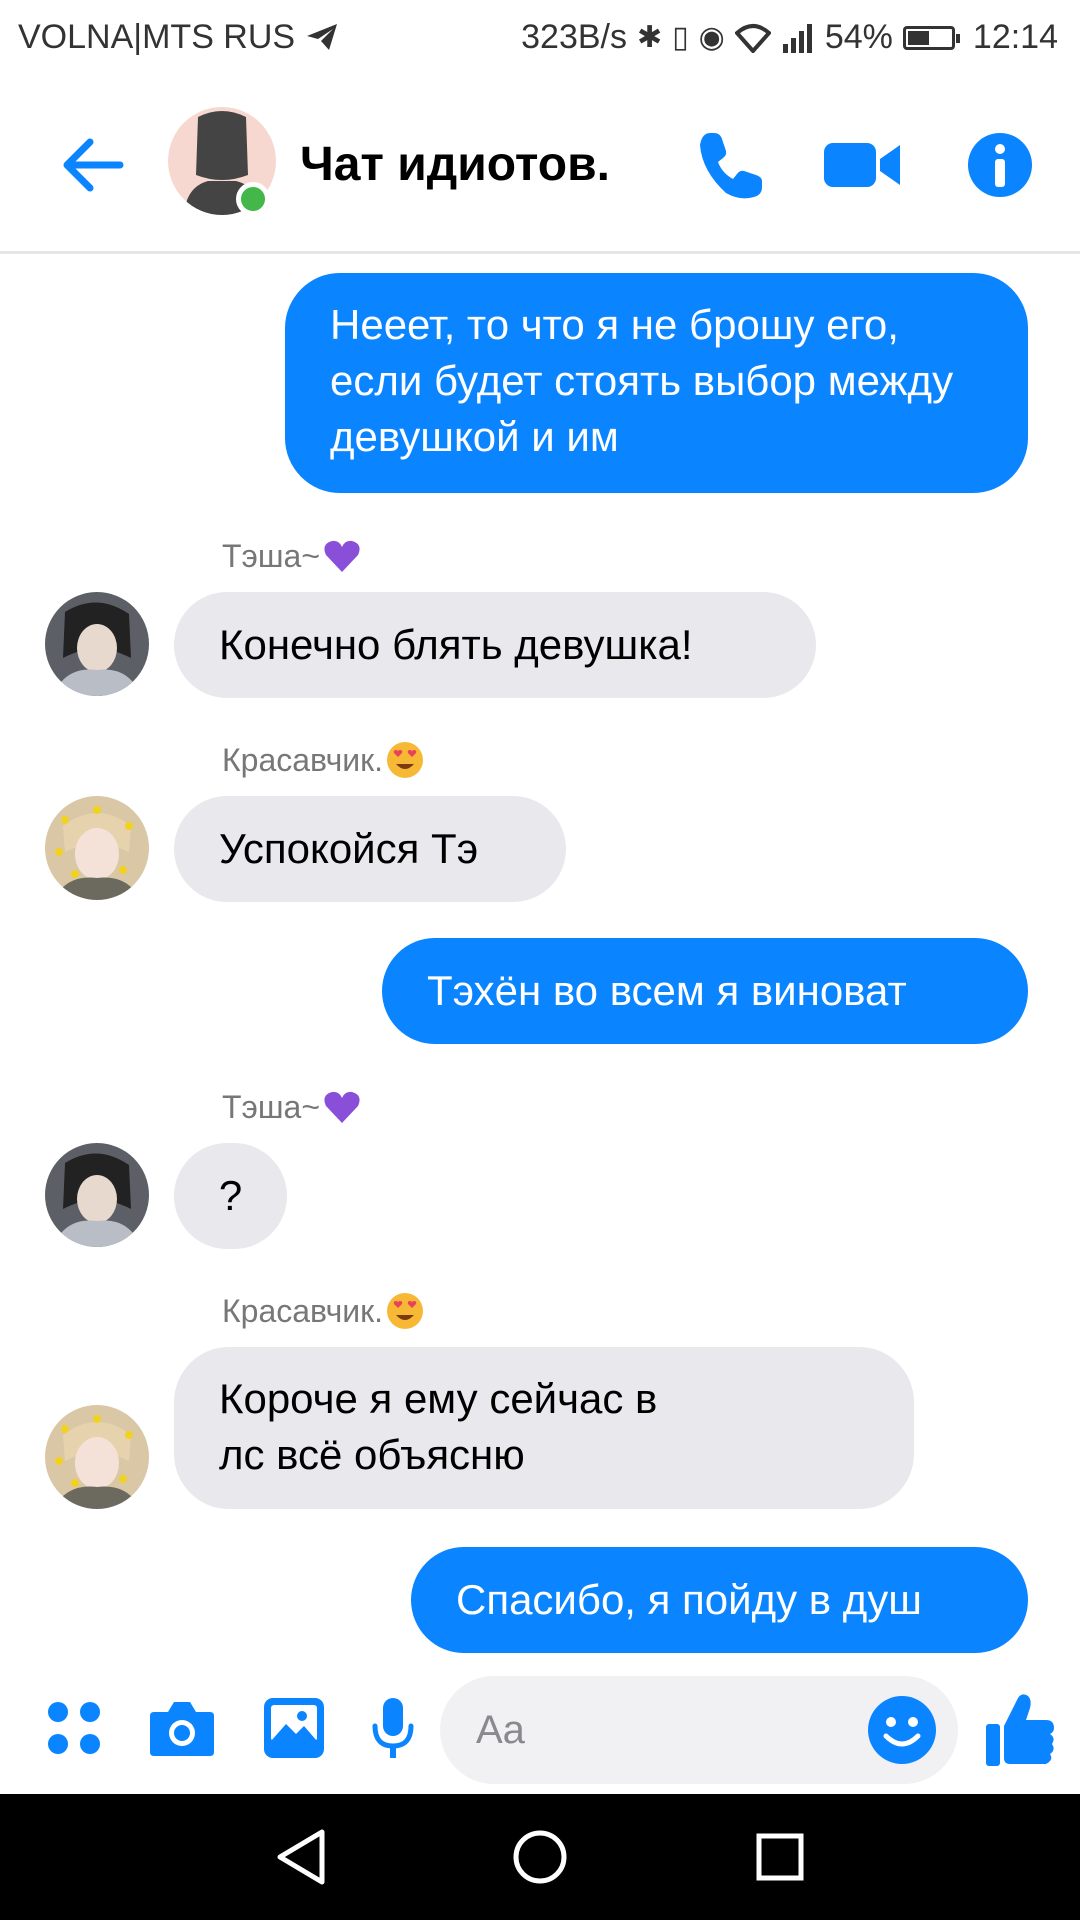 Image resolution: width=1080 pixels, height=1920 pixels. What do you see at coordinates (456, 644) in the screenshot?
I see `message-text: Конечно блять девушка!` at bounding box center [456, 644].